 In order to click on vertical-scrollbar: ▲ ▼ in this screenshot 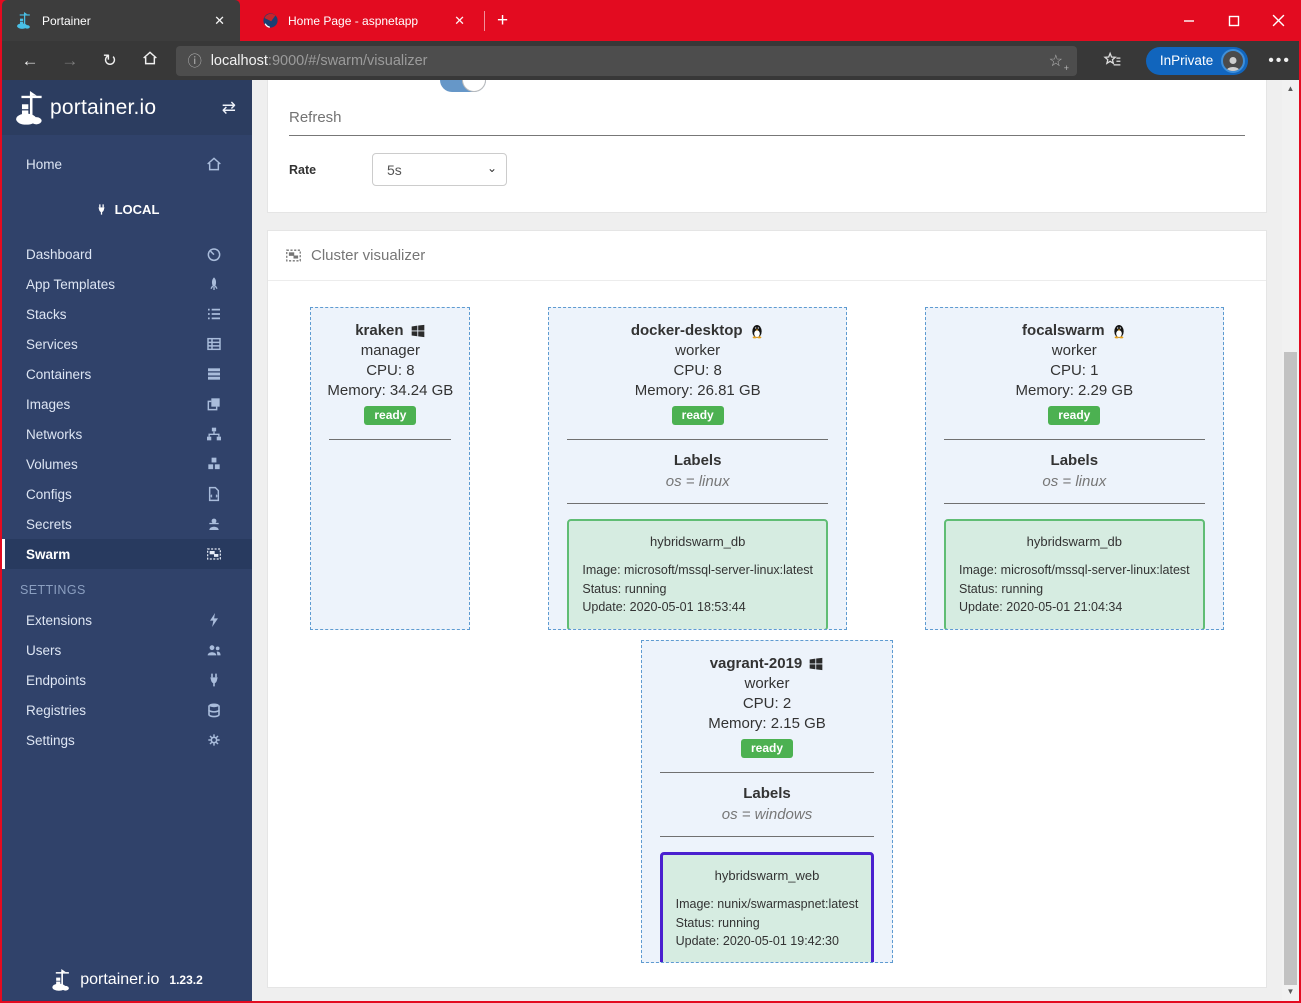, I will do `click(1290, 540)`.